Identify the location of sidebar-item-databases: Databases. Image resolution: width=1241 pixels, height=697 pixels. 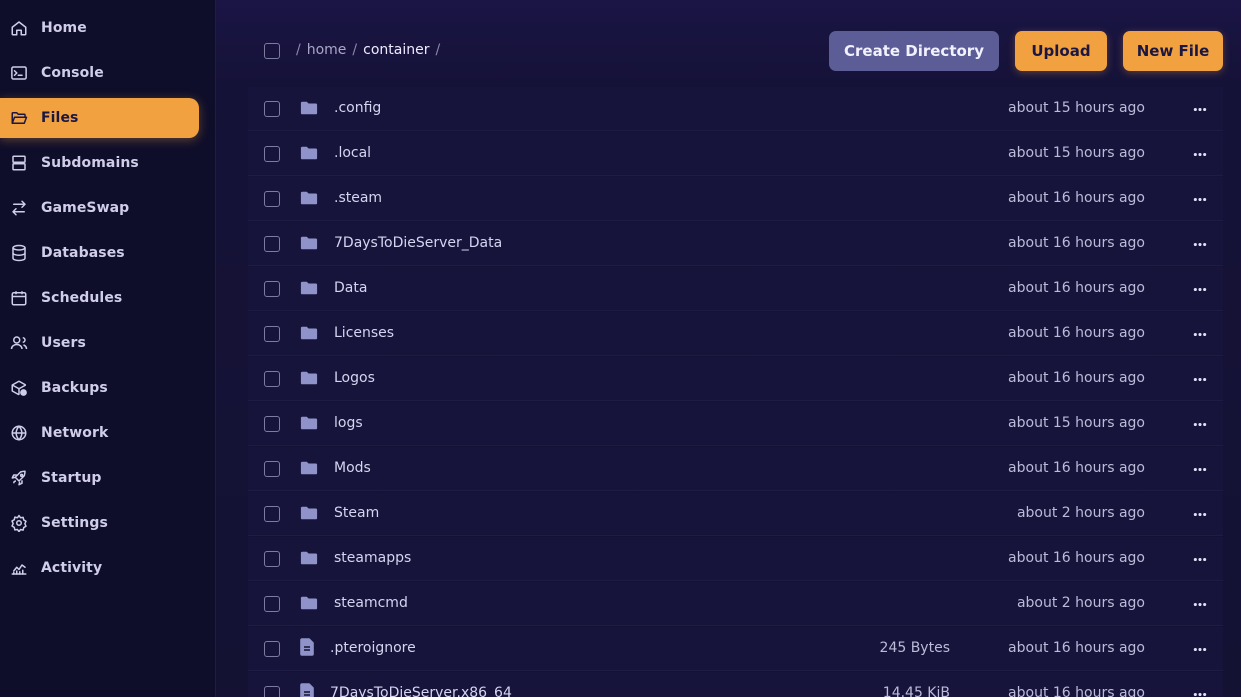
(99, 253).